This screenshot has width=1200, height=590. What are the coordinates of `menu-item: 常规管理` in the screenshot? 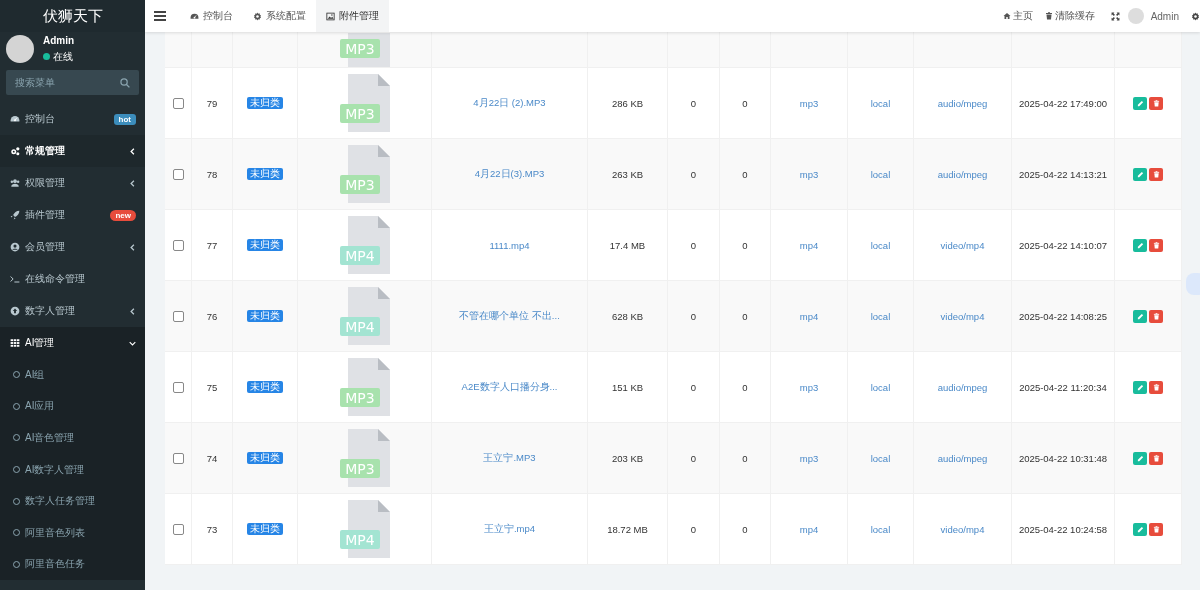 It's located at (72, 151).